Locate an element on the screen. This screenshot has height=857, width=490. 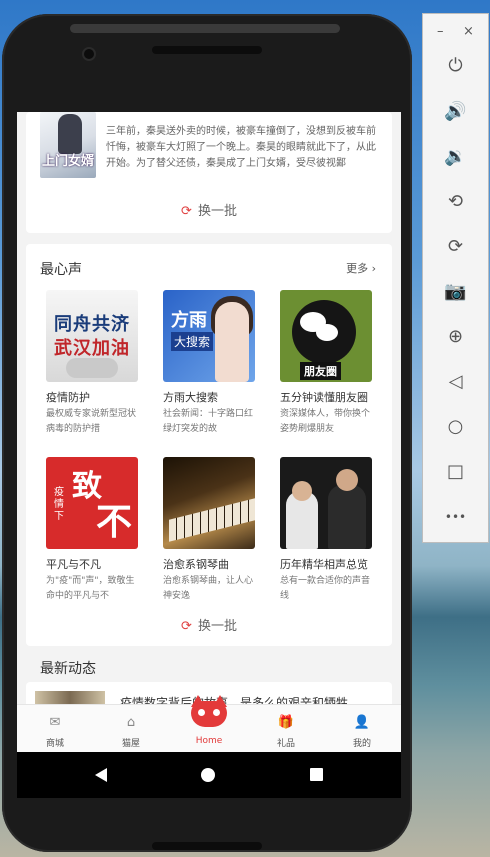
cover-line-1: 朋友圈 is located at coordinates (320, 371).